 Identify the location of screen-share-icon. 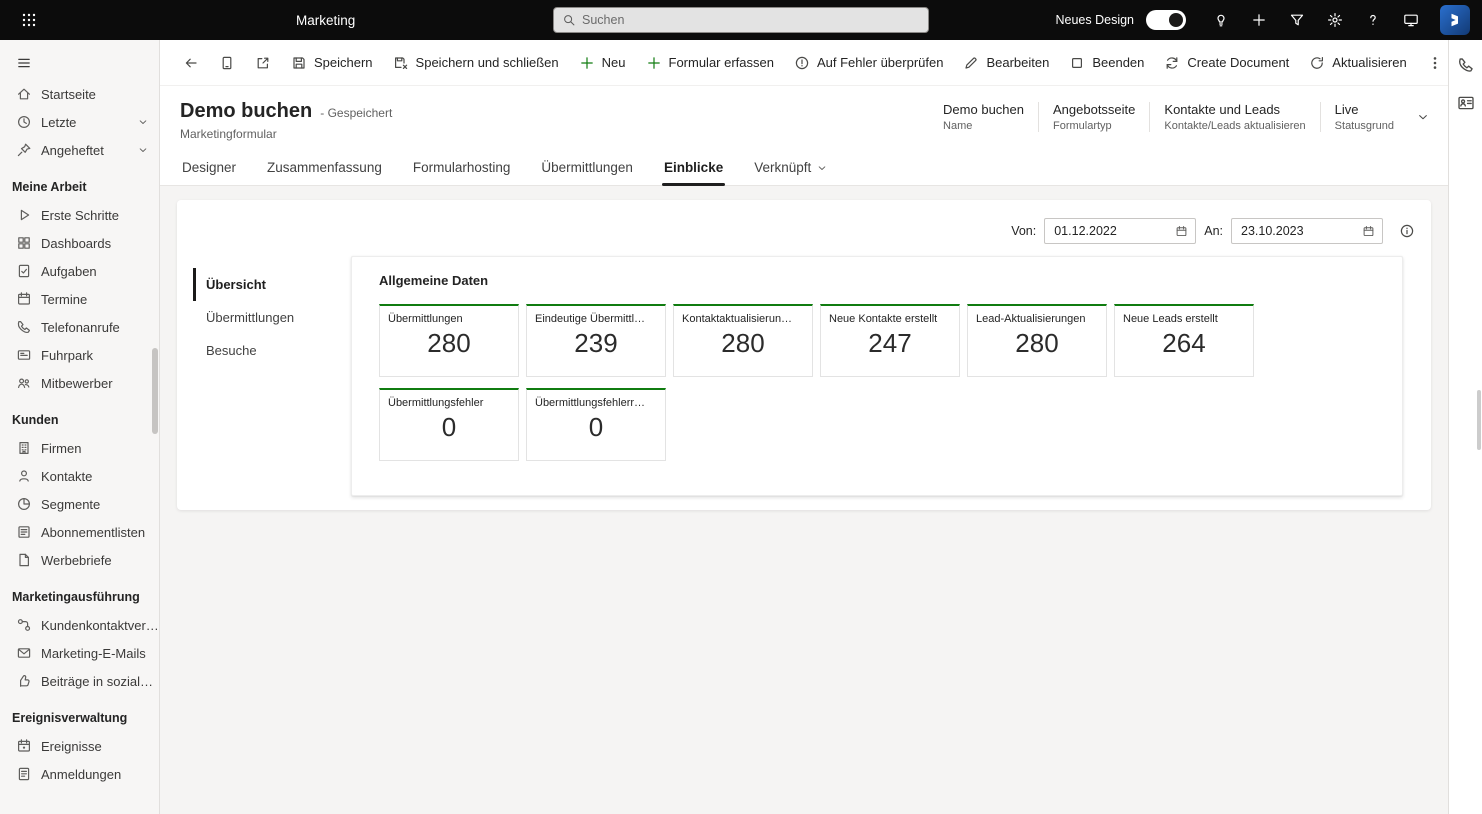
(1411, 20).